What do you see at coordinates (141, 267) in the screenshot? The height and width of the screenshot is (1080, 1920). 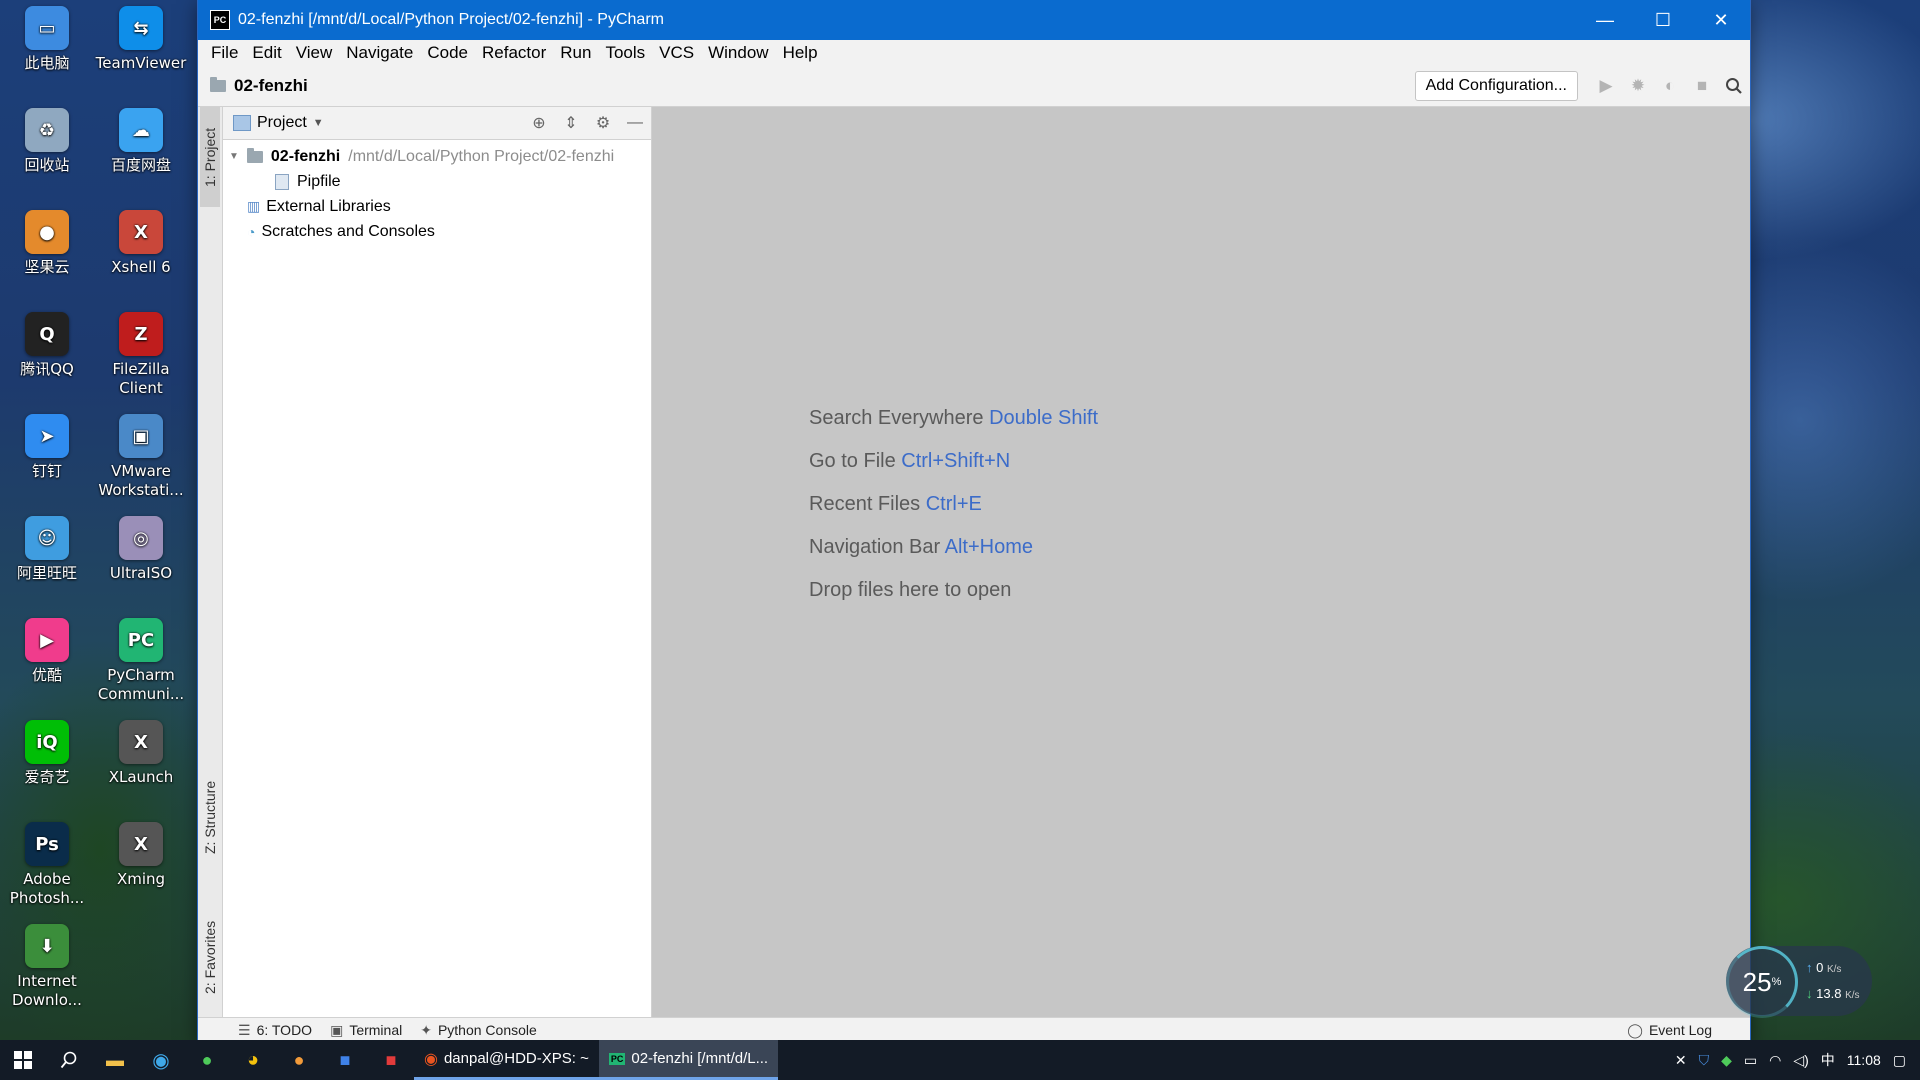 I see `desktop-shortcut-label: Xshell 6` at bounding box center [141, 267].